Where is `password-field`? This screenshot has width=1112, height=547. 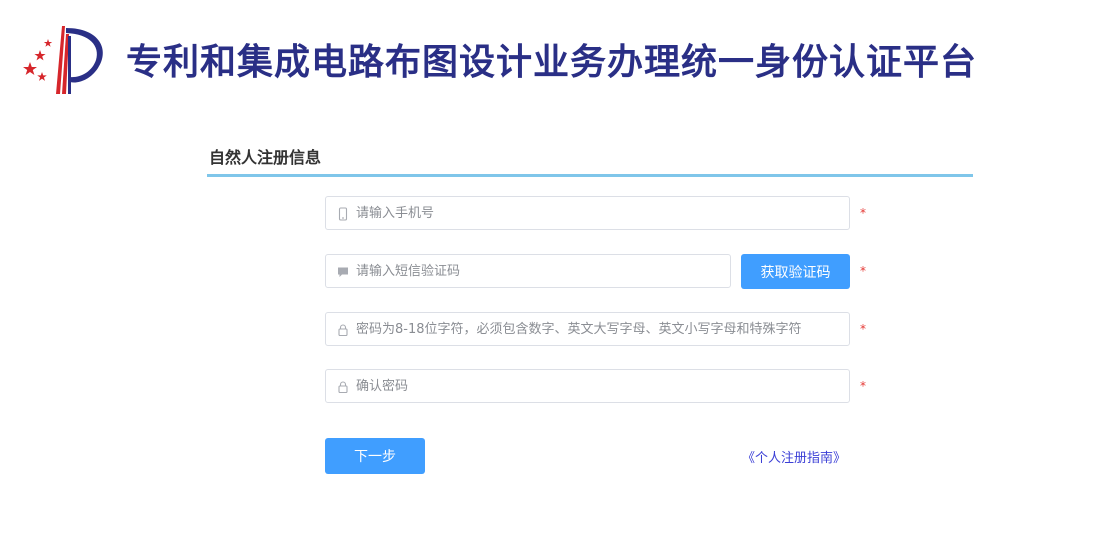 password-field is located at coordinates (587, 329).